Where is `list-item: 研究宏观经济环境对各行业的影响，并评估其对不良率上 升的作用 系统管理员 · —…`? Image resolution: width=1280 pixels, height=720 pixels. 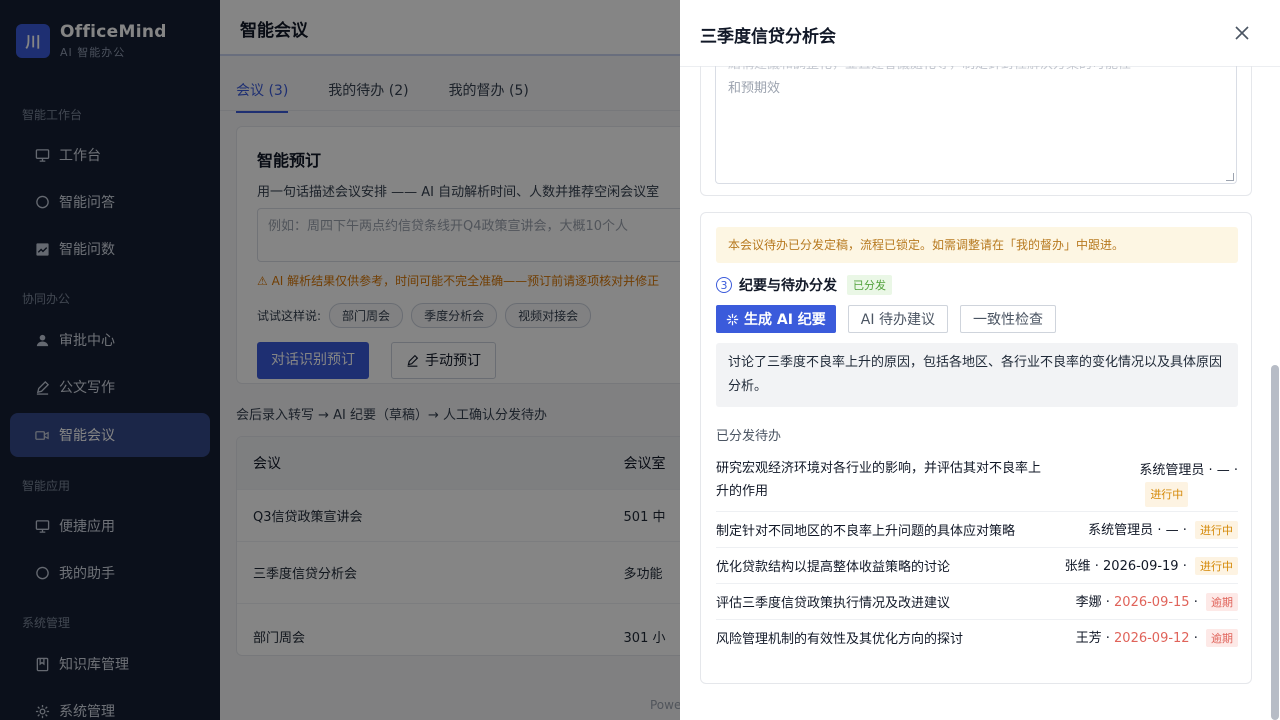 list-item: 研究宏观经济环境对各行业的影响，并评估其对不良率上 升的作用 系统管理员 · —… is located at coordinates (977, 480).